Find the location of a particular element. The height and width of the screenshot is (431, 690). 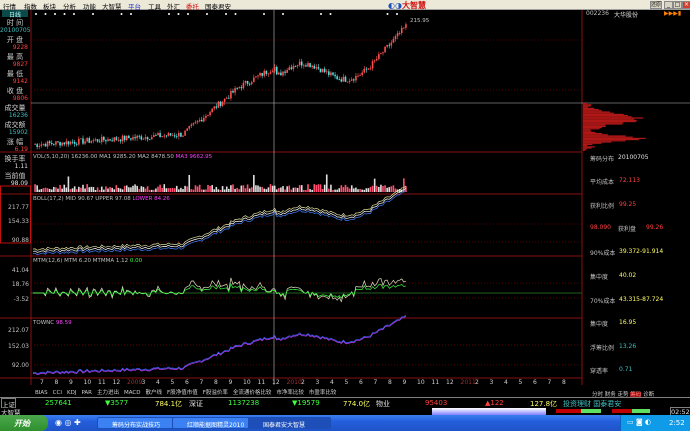

indicator-tab: F股溢价率 is located at coordinates (215, 393).